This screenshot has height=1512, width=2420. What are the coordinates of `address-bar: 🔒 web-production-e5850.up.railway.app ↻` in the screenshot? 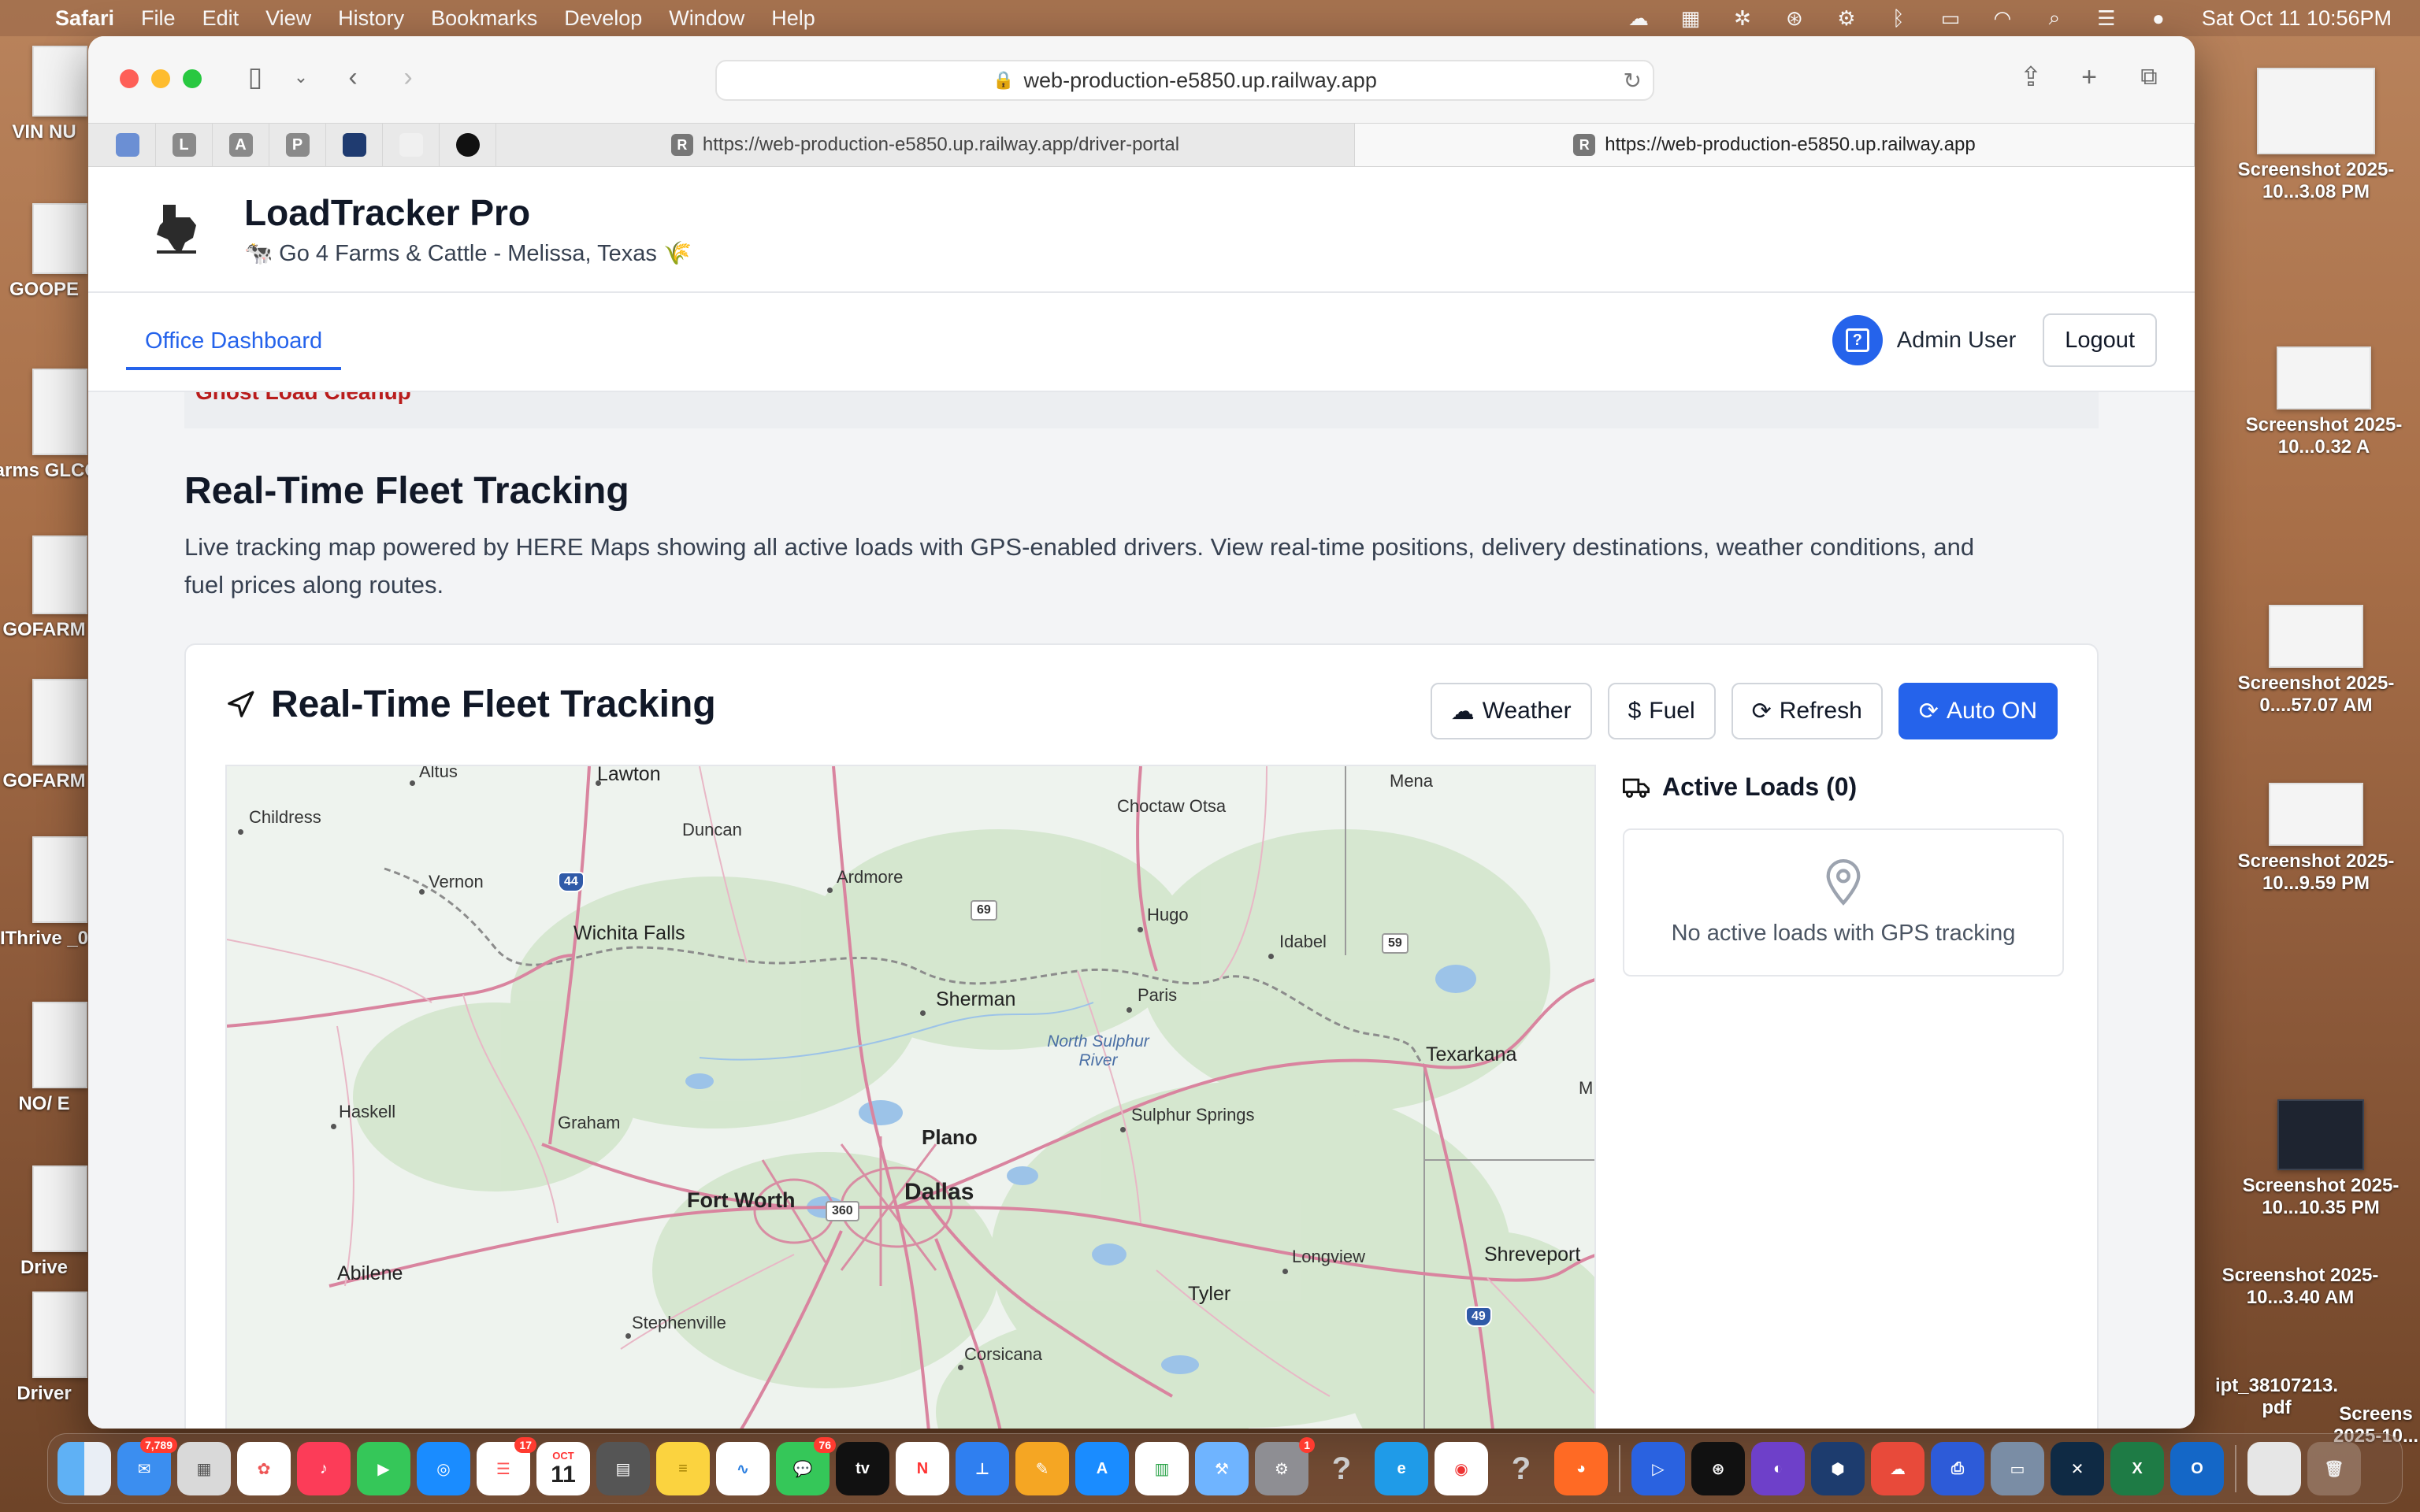 It's located at (1184, 80).